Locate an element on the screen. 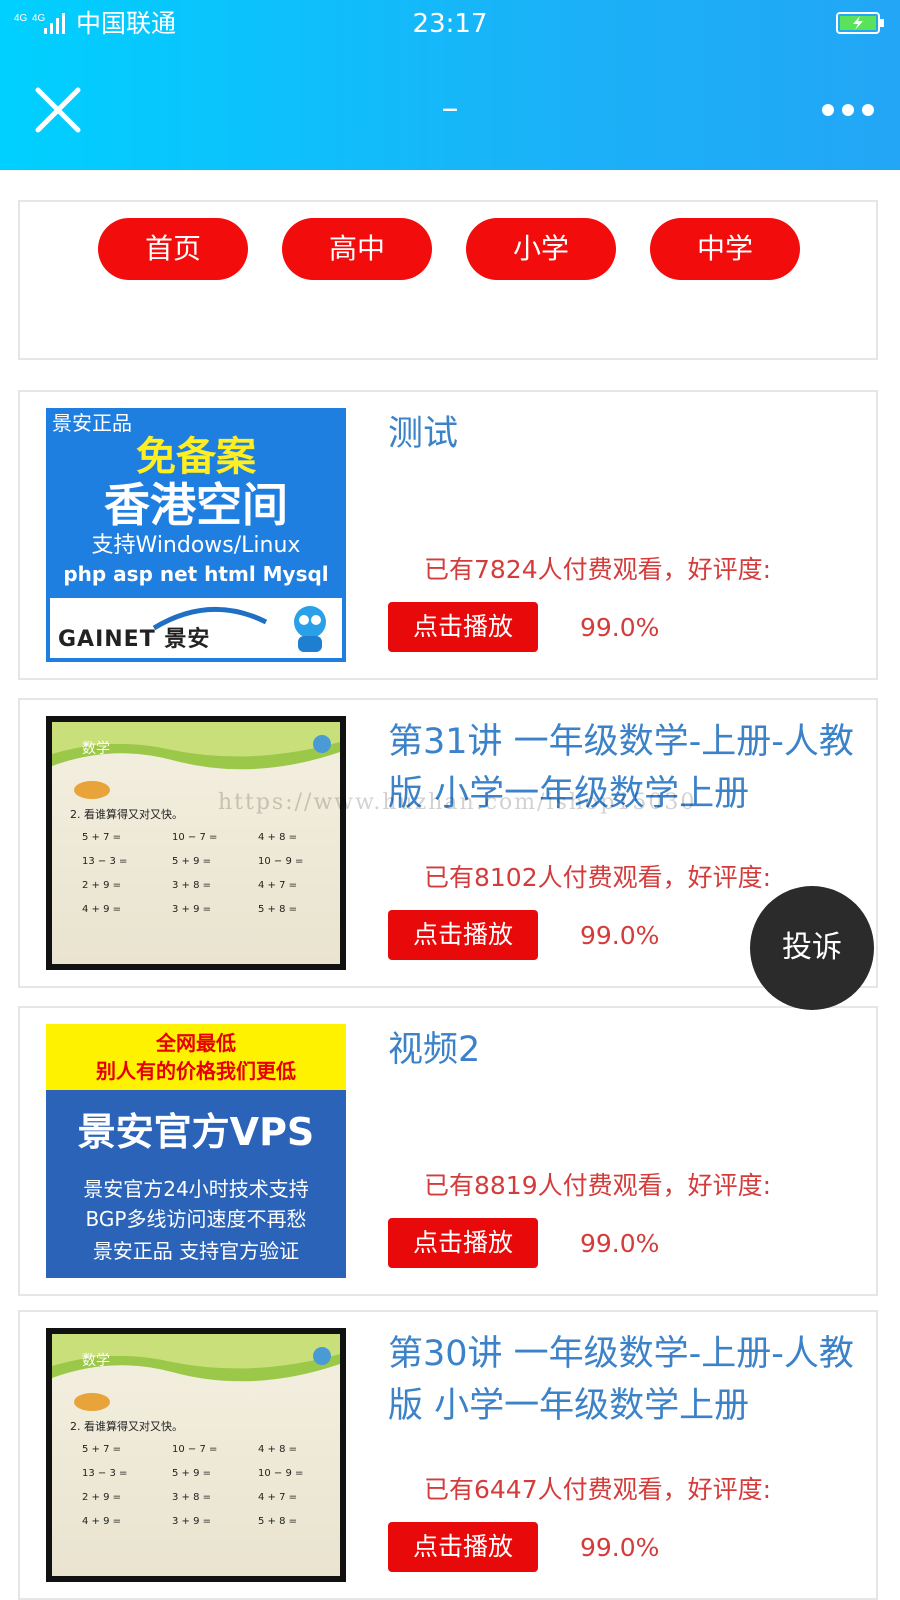  ad-text: BGP多线访问速度不再愁 is located at coordinates (196, 1219).